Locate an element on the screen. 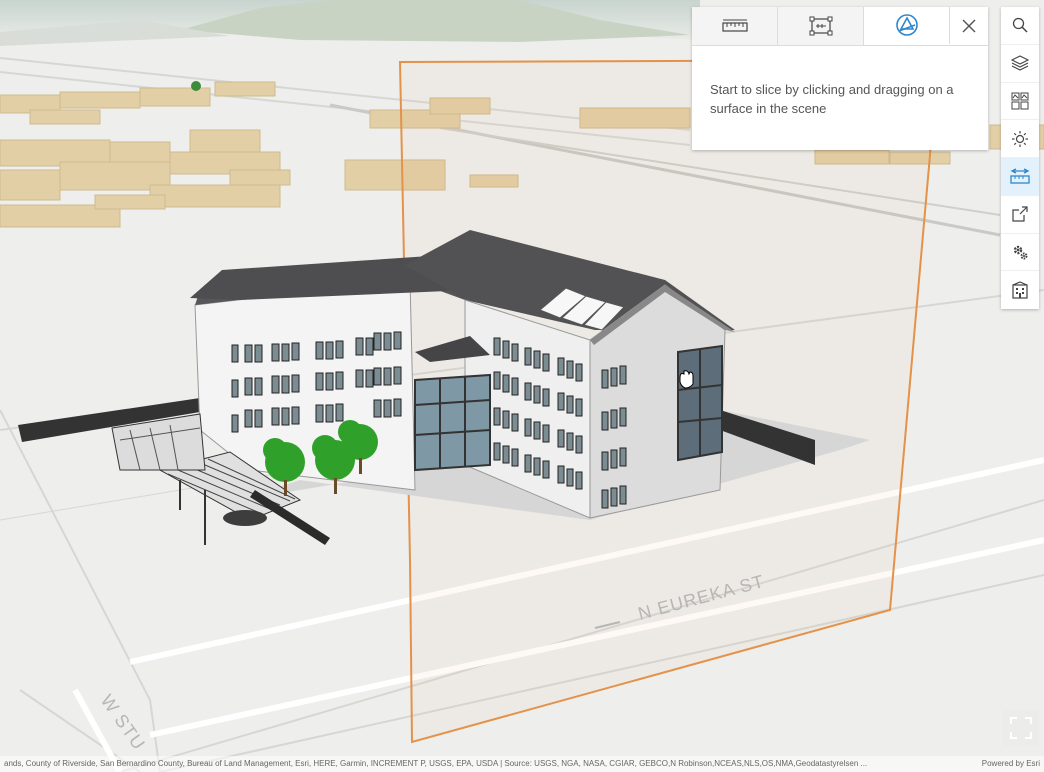 The image size is (1044, 772). building-explorer-button is located at coordinates (1020, 290).